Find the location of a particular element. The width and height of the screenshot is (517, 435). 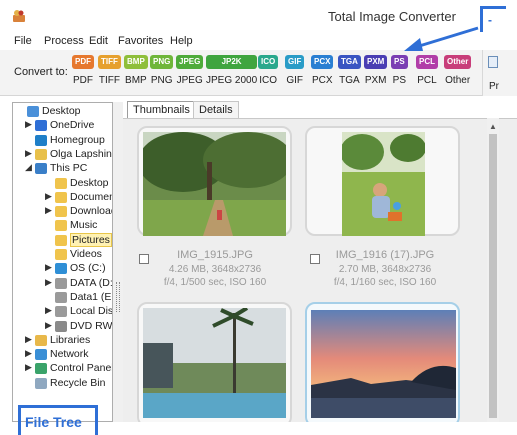

photo-sunset-bay is located at coordinates (383, 364).